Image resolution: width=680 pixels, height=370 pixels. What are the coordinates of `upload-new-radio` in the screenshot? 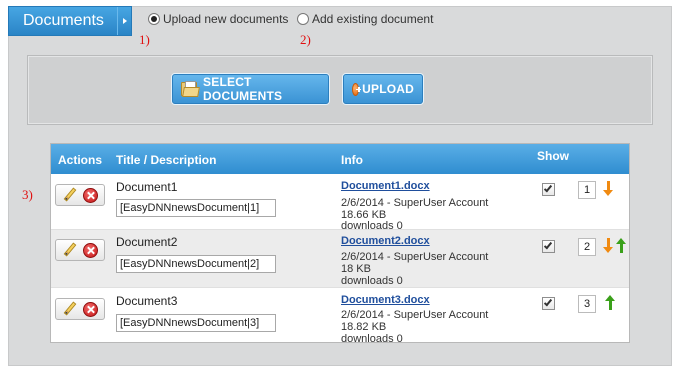 It's located at (154, 19).